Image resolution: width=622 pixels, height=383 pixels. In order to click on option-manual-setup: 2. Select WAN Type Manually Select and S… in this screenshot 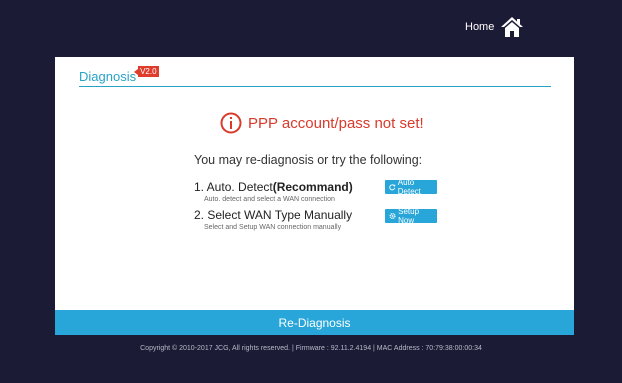, I will do `click(273, 219)`.